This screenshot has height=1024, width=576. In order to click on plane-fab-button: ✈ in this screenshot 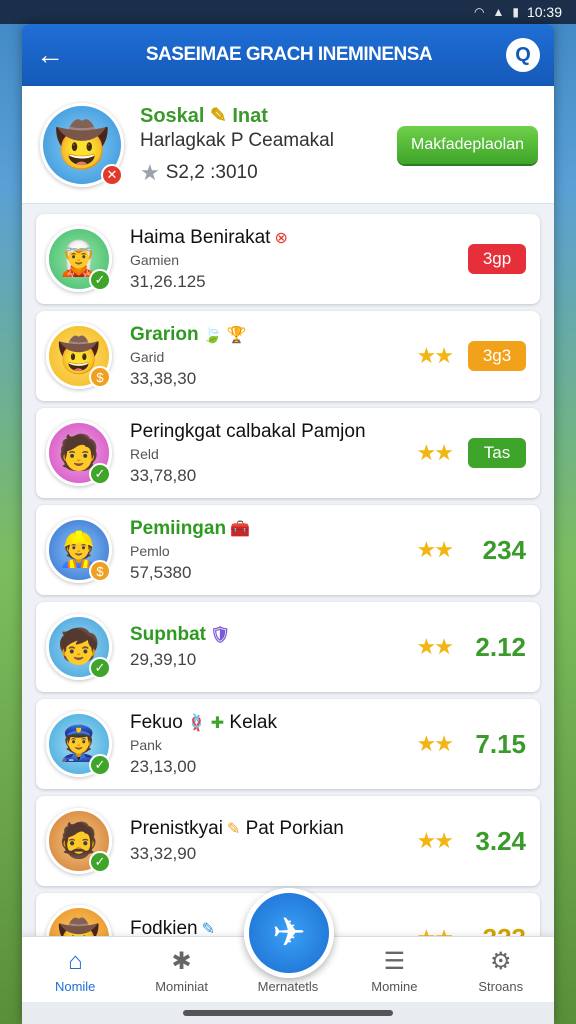, I will do `click(289, 933)`.